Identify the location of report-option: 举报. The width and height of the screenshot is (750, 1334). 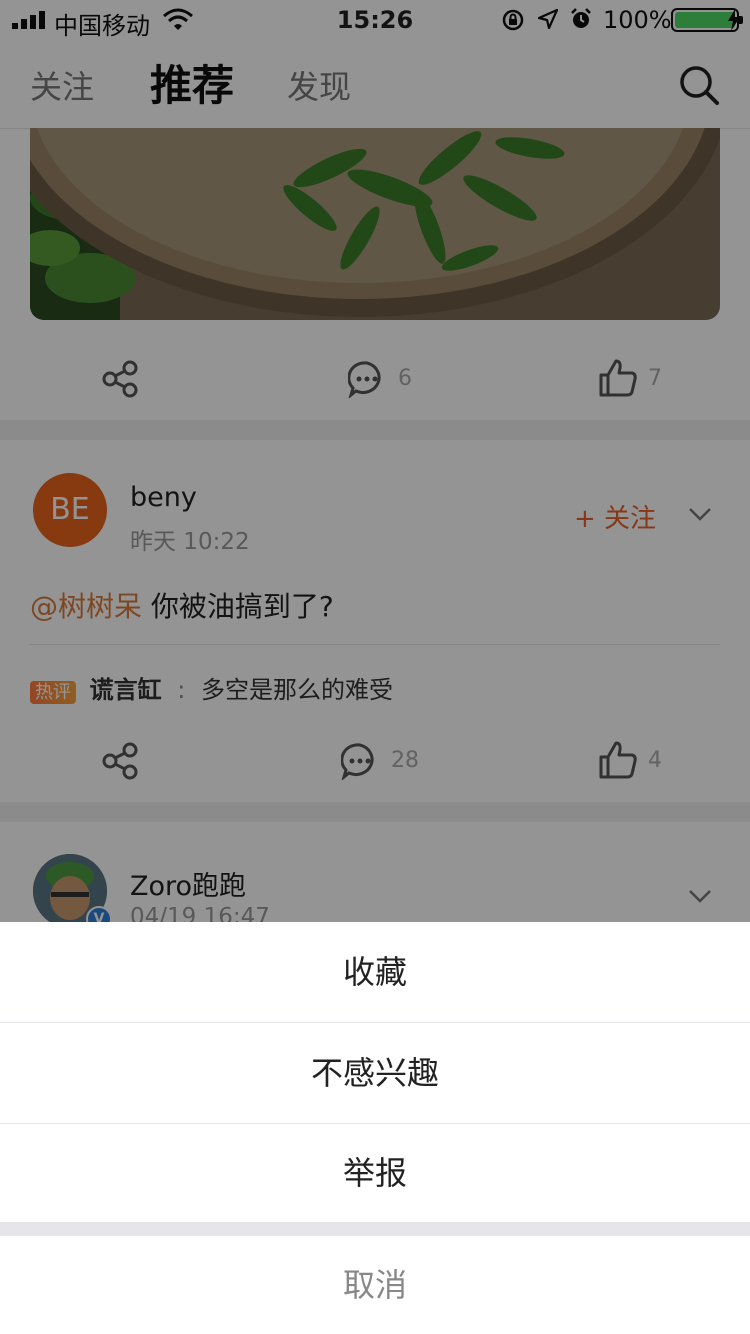
(375, 1173).